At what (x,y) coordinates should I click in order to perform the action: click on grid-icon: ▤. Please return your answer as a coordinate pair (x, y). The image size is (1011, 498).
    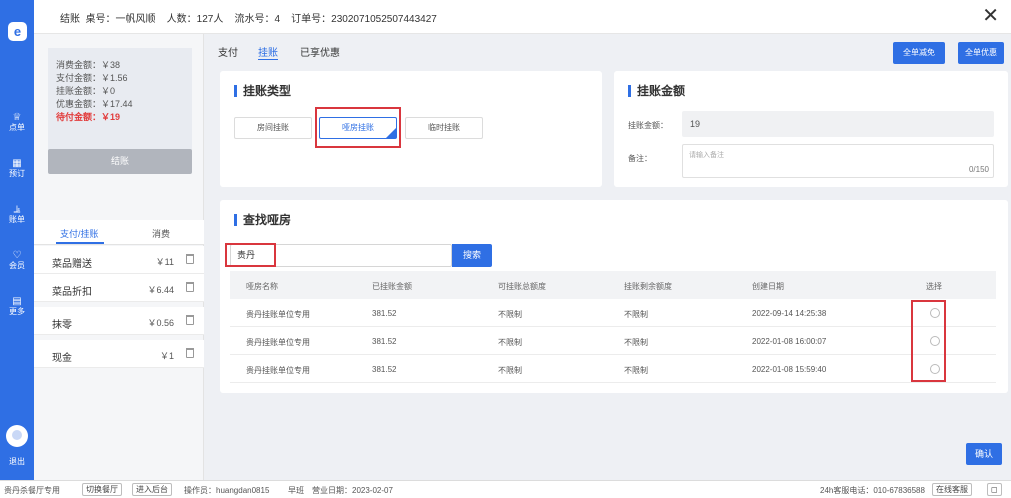
    Looking at the image, I should click on (17, 301).